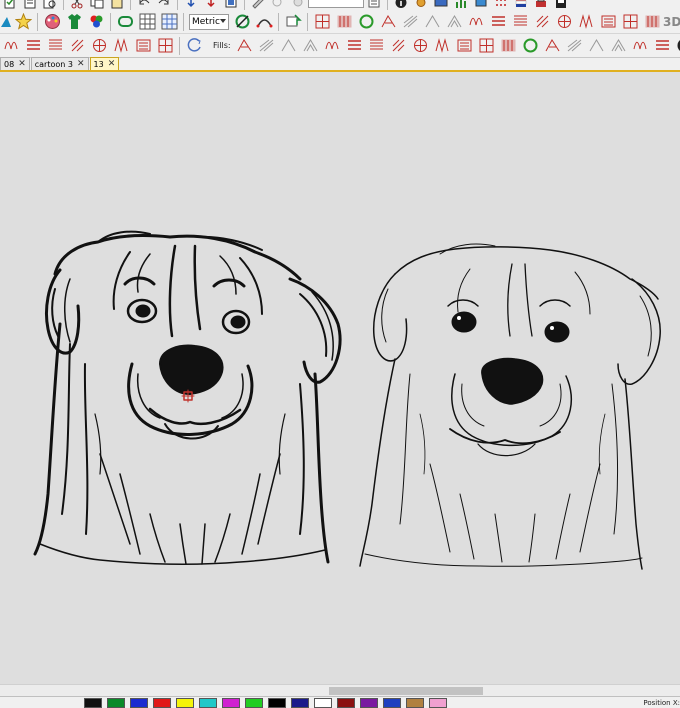 The height and width of the screenshot is (708, 680). I want to click on open-document-icon, so click(30, 4).